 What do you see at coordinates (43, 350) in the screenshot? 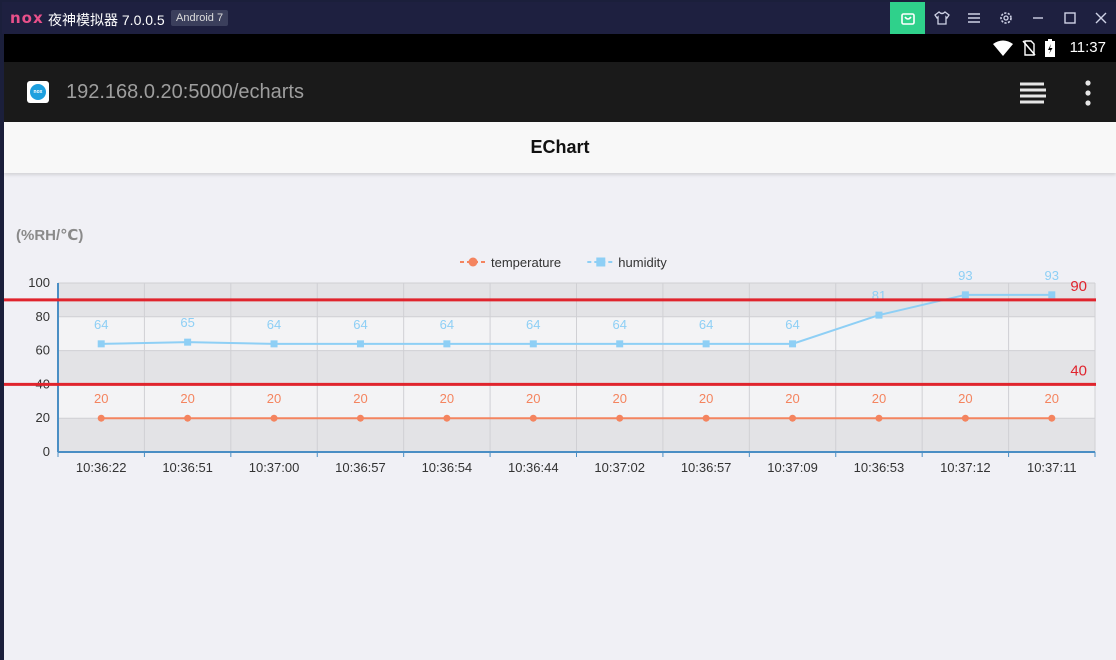
I see `y-tick-label: 60` at bounding box center [43, 350].